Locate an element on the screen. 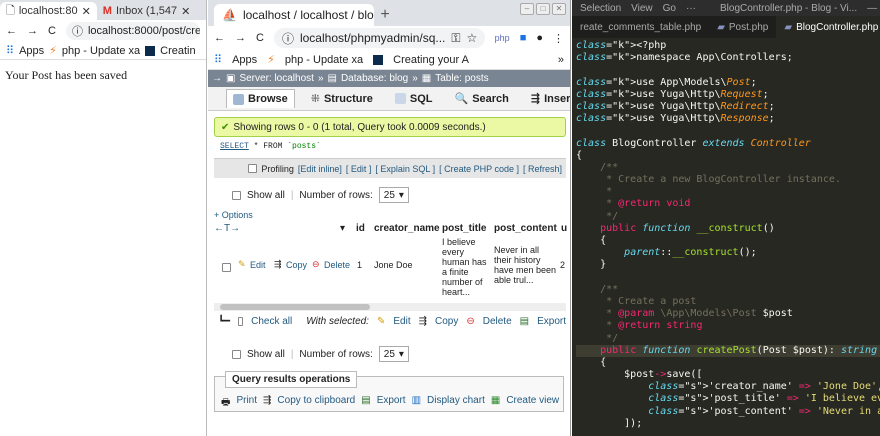 This screenshot has height=436, width=880. more-bookmarks-icon: » is located at coordinates (561, 60).